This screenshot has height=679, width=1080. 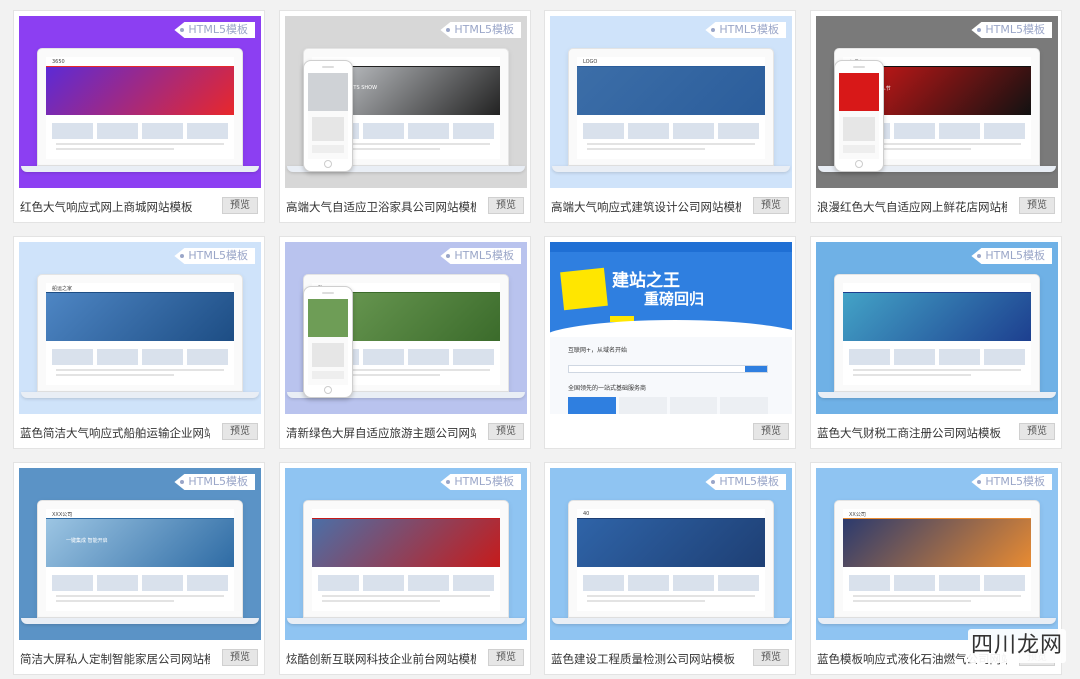 What do you see at coordinates (646, 659) in the screenshot?
I see `template-title: 蓝色建设工程质量检测公司网站模板` at bounding box center [646, 659].